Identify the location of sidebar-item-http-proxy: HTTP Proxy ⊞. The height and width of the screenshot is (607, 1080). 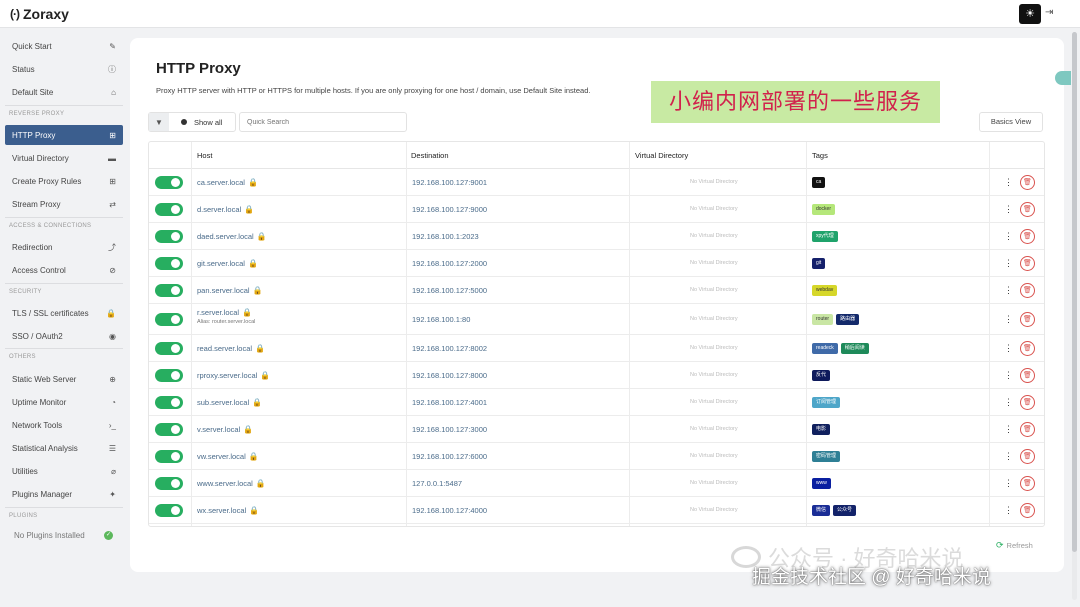
(64, 135).